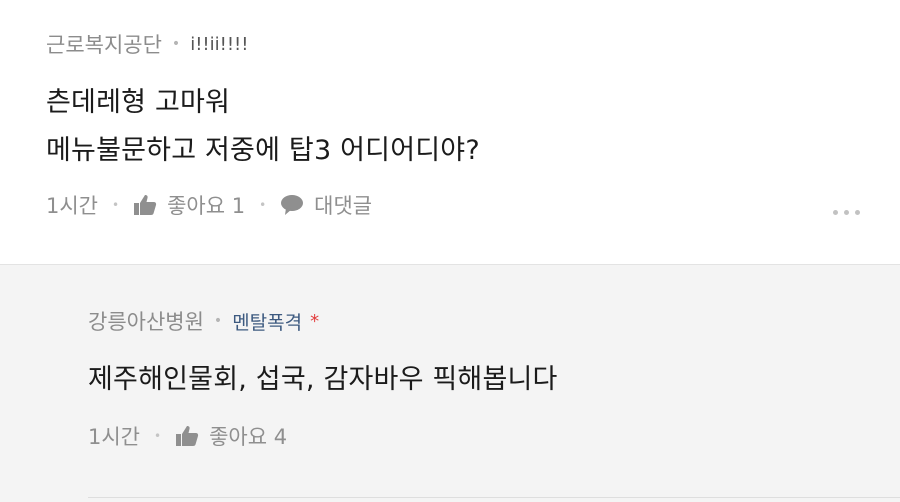  What do you see at coordinates (323, 379) in the screenshot?
I see `reply-text: 제주해인물회, 섭국, 감자바우 픽해봅니다` at bounding box center [323, 379].